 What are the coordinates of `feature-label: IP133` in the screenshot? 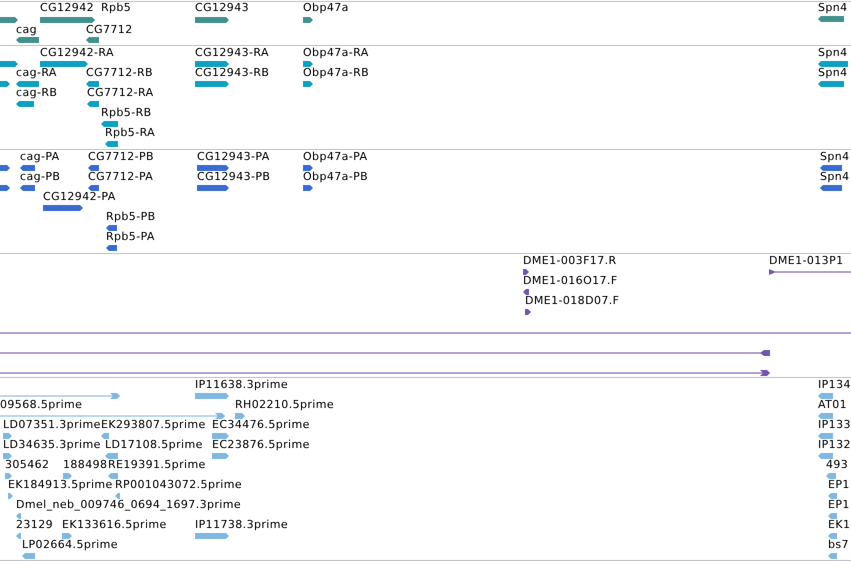 It's located at (834, 425).